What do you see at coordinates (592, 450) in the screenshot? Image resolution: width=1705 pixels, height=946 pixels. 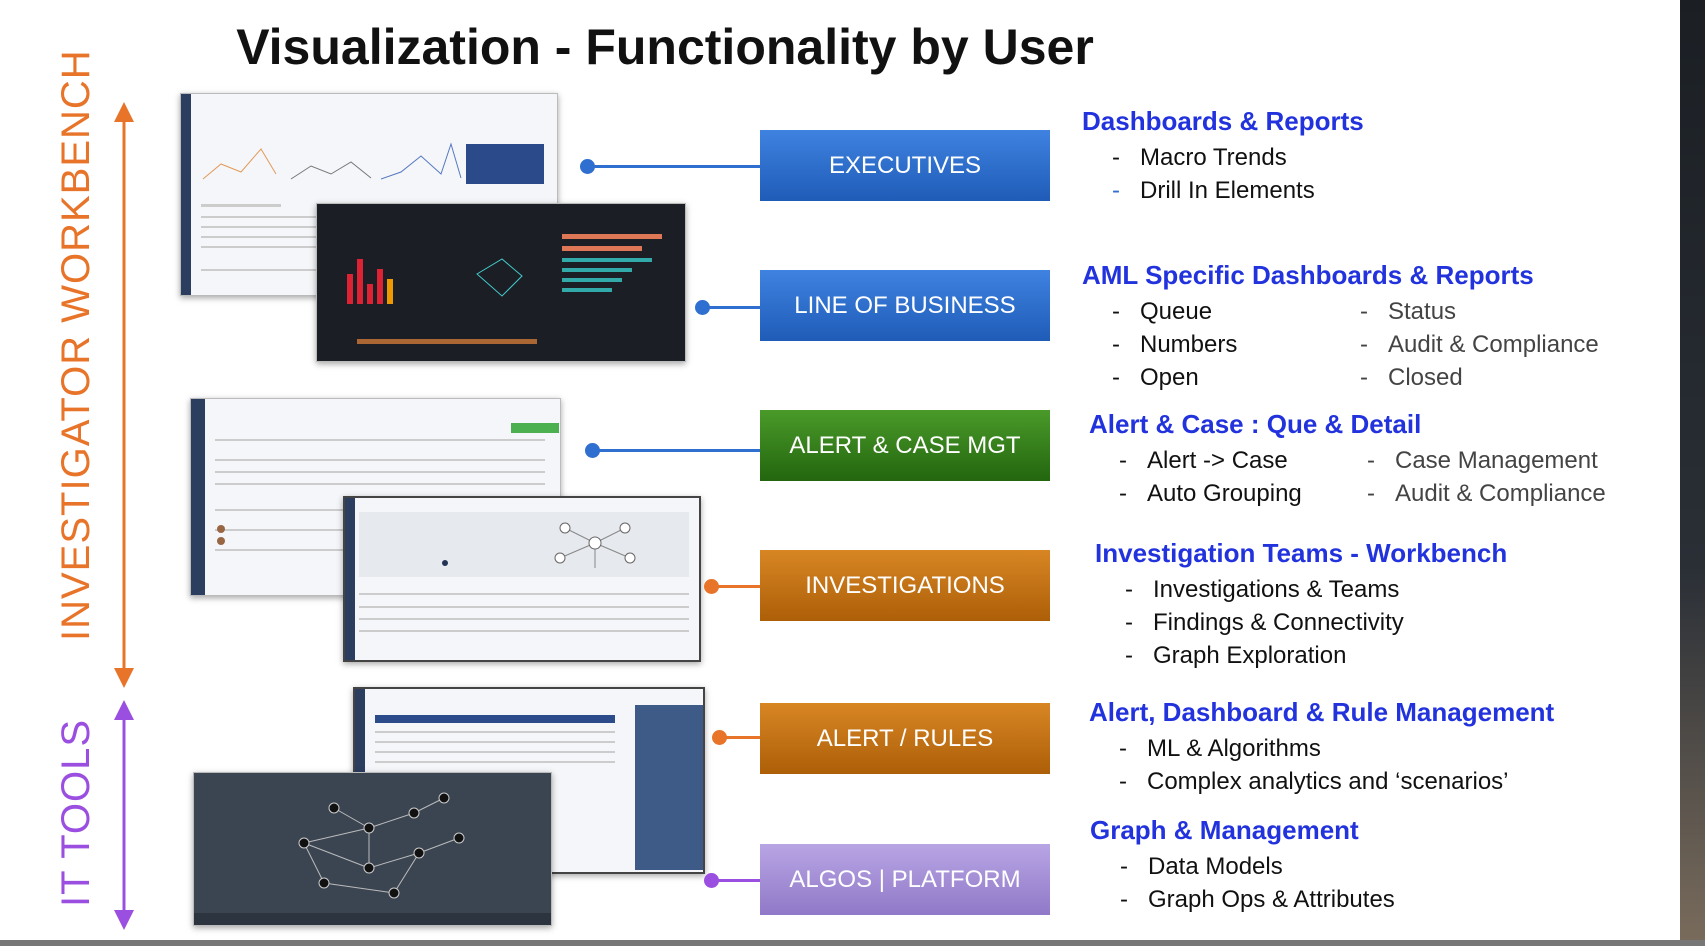 I see `alert-case-connector-dot` at bounding box center [592, 450].